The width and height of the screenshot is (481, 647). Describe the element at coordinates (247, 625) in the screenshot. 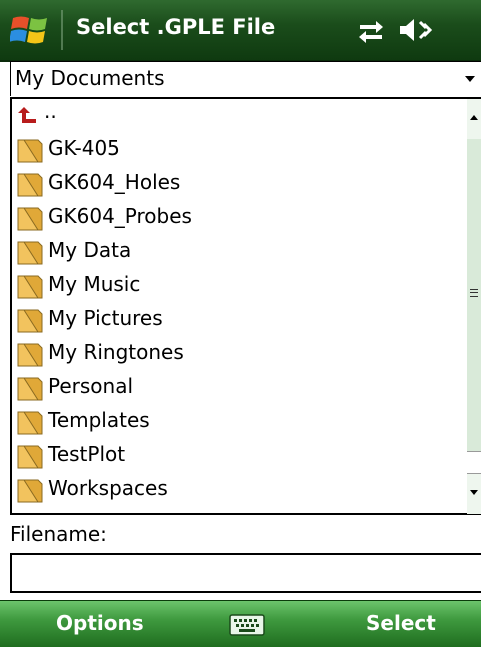

I see `keyboard-icon` at that location.